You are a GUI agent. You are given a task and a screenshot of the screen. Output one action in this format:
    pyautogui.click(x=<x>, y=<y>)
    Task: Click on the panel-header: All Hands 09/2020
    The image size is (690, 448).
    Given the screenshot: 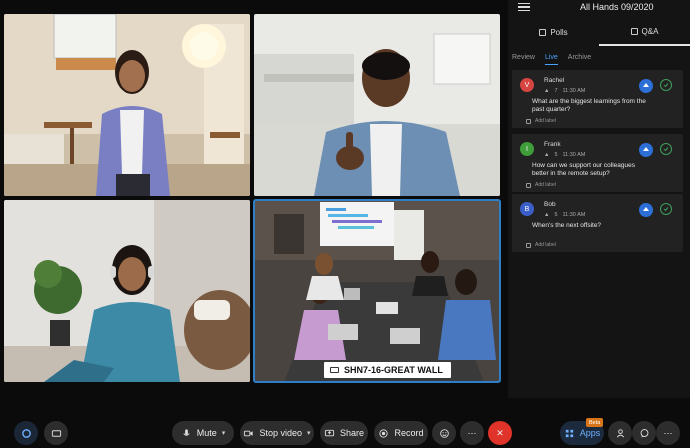 What is the action you would take?
    pyautogui.click(x=599, y=7)
    